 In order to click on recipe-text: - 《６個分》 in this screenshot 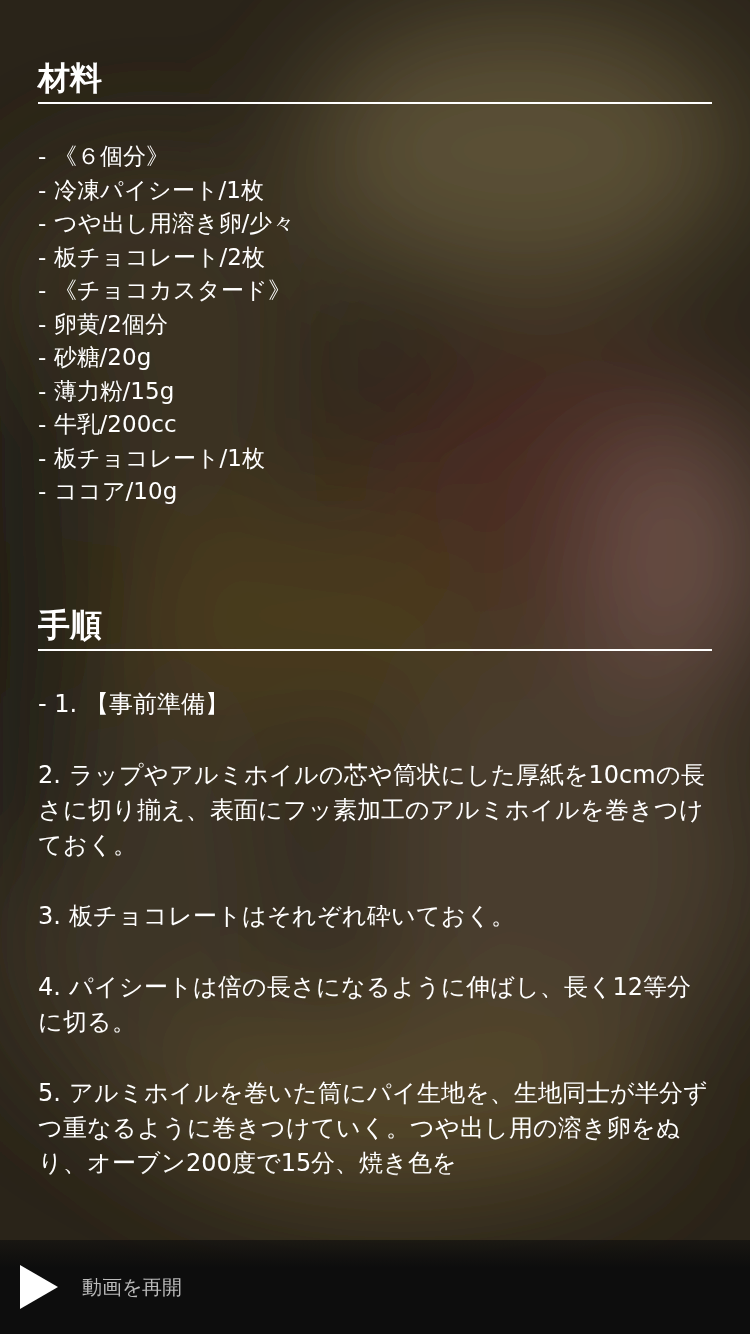, I will do `click(104, 156)`.